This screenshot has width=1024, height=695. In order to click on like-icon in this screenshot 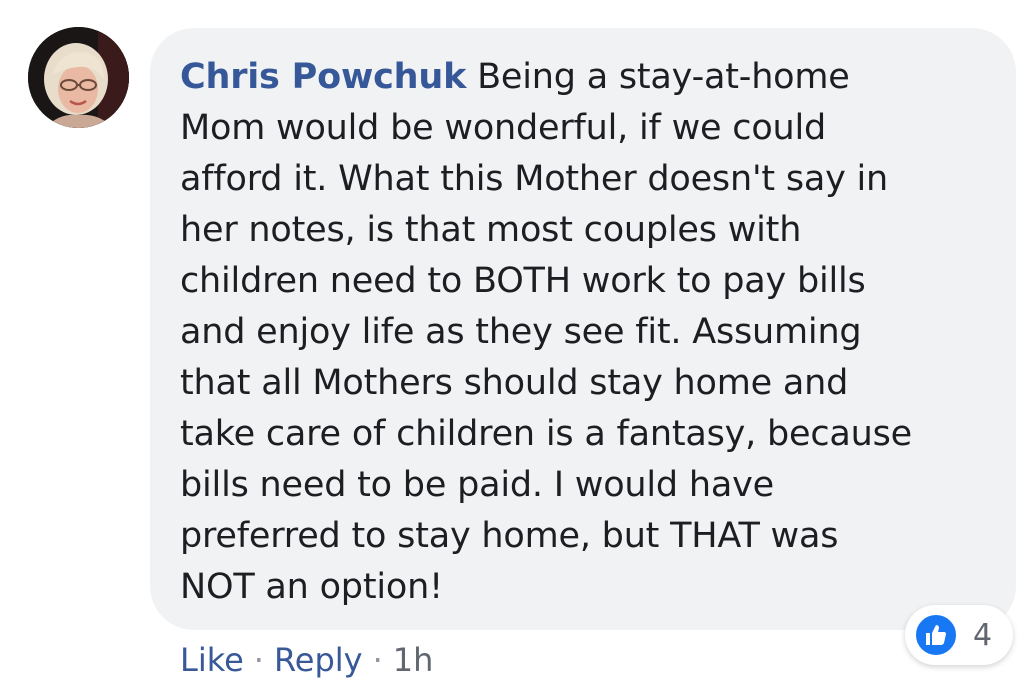, I will do `click(936, 635)`.